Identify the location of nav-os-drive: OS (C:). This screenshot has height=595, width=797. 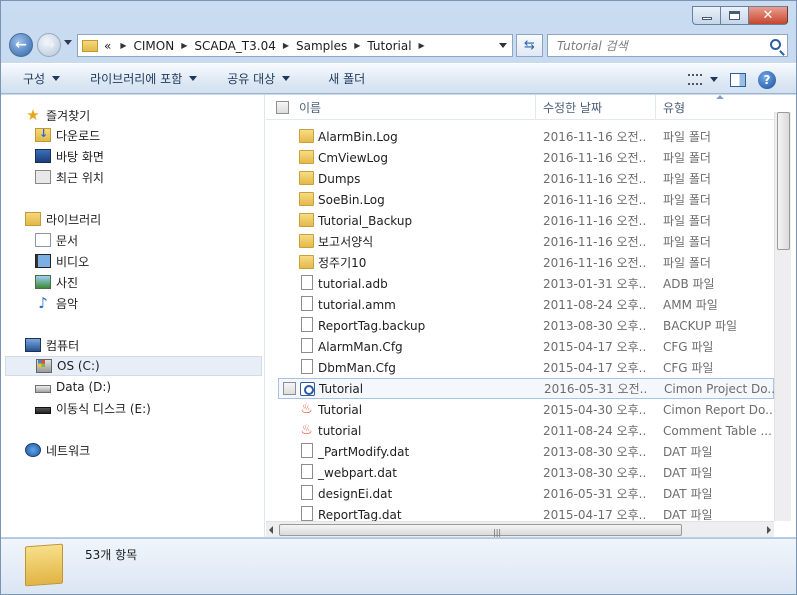
(133, 366).